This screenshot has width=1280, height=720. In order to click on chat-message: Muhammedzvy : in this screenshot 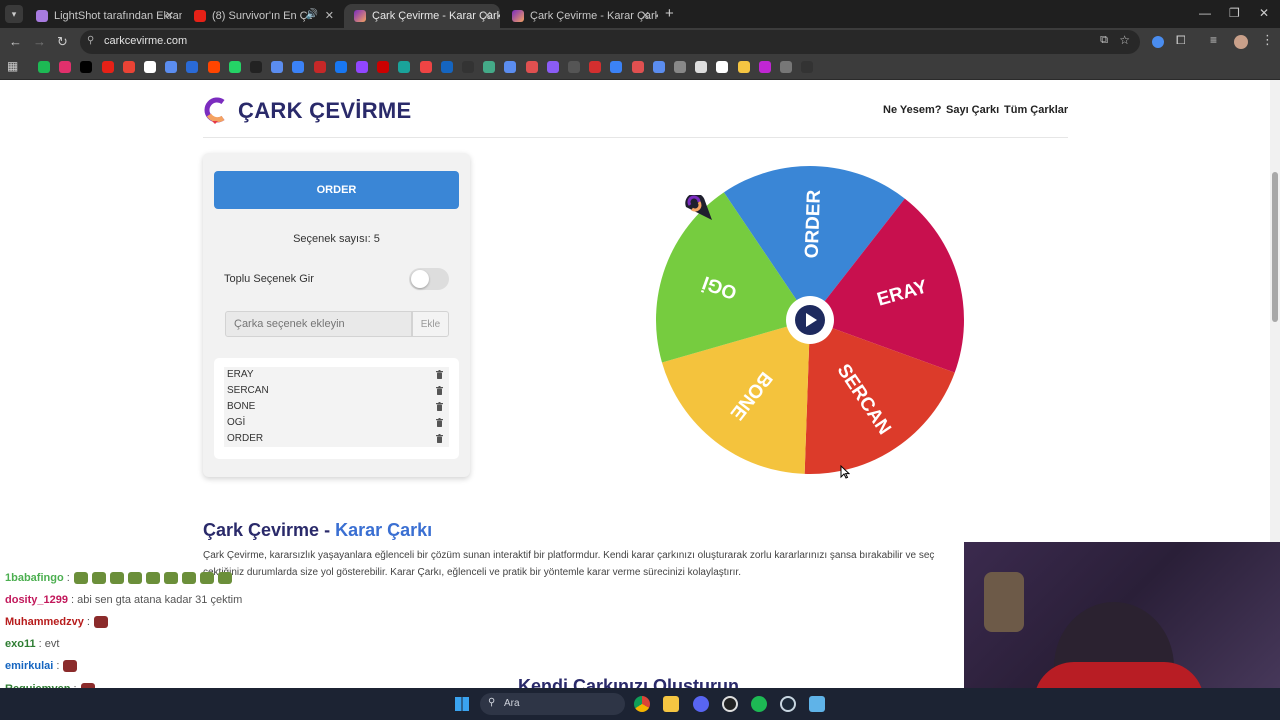, I will do `click(56, 622)`.